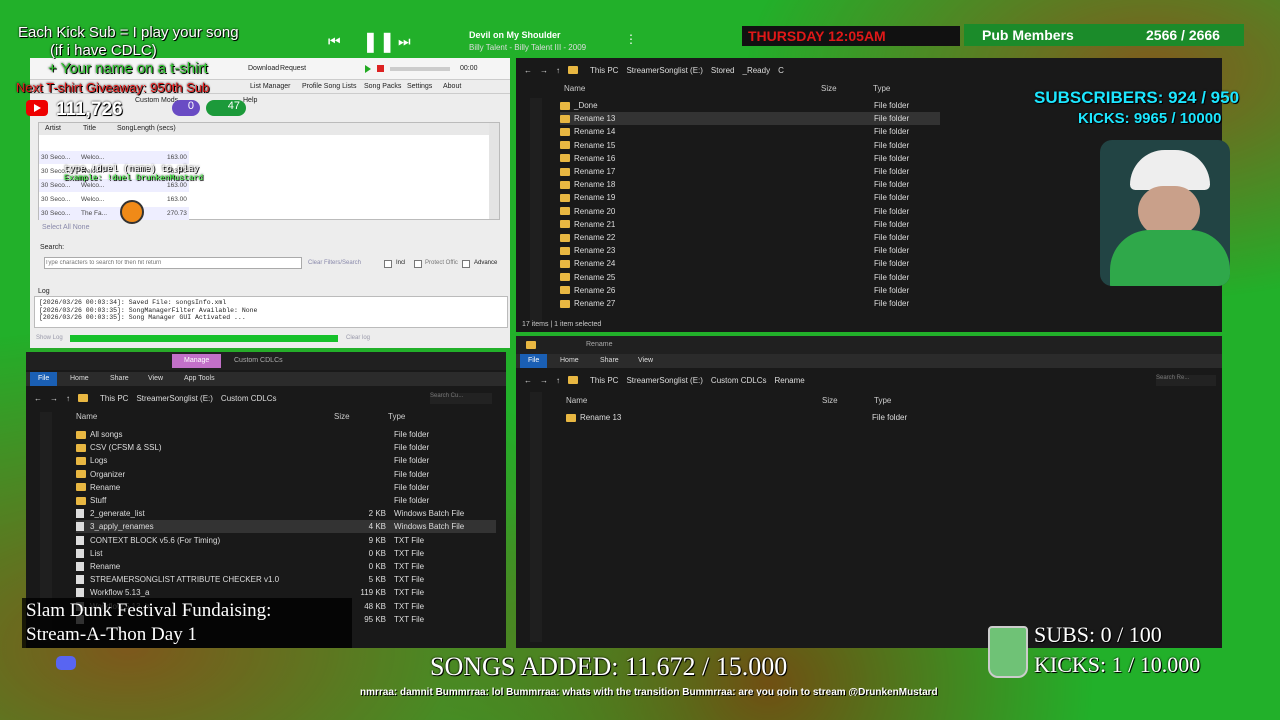  Describe the element at coordinates (173, 263) in the screenshot. I see `search-input` at that location.